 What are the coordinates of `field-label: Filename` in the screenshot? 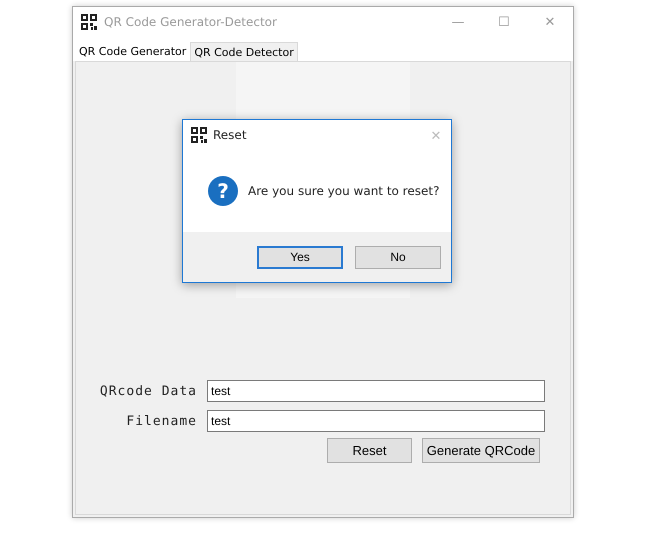 It's located at (161, 421).